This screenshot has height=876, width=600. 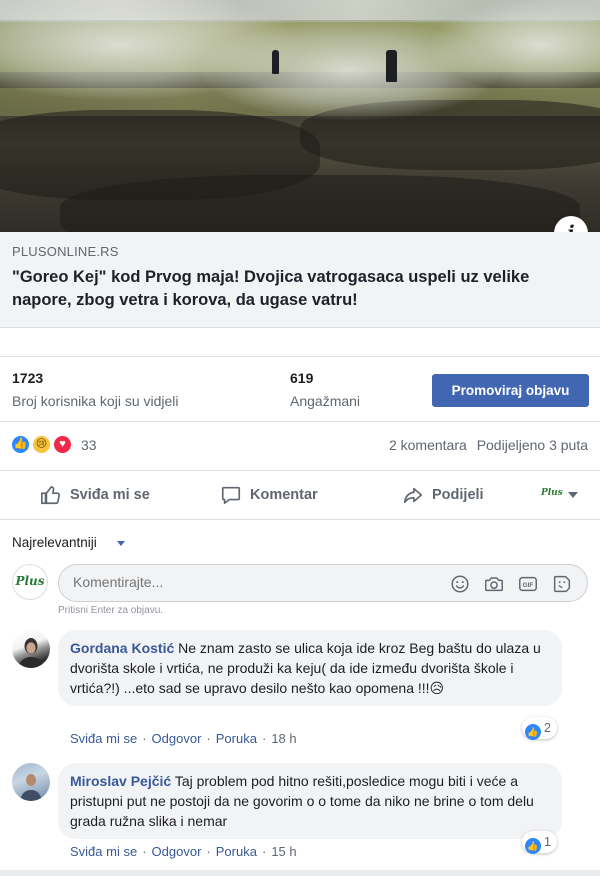 I want to click on comment-reaction-count: 👍 1, so click(x=539, y=842).